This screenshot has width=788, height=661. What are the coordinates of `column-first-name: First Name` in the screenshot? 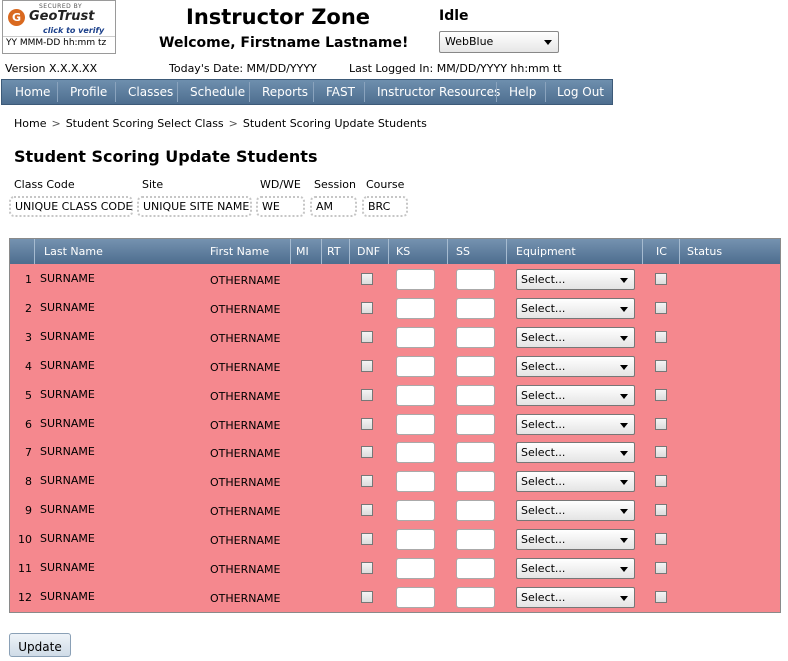 It's located at (239, 251).